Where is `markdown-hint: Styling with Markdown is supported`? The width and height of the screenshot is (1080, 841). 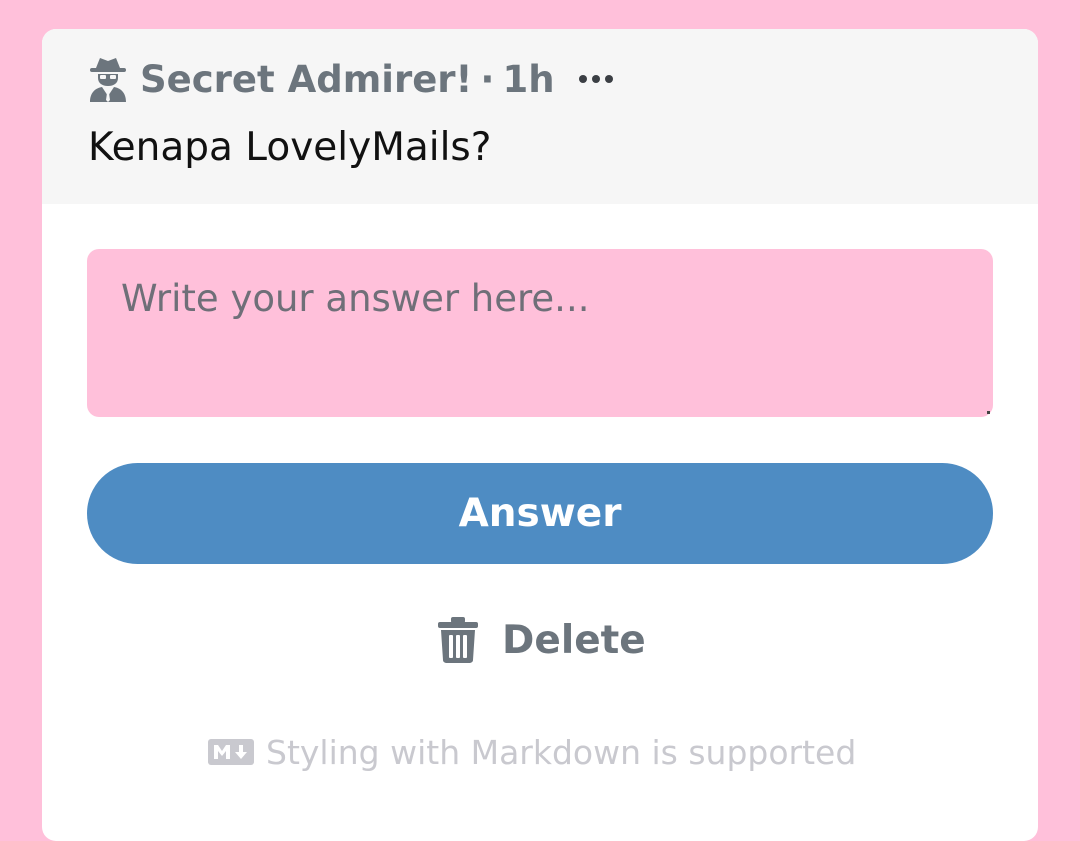 markdown-hint: Styling with Markdown is supported is located at coordinates (532, 752).